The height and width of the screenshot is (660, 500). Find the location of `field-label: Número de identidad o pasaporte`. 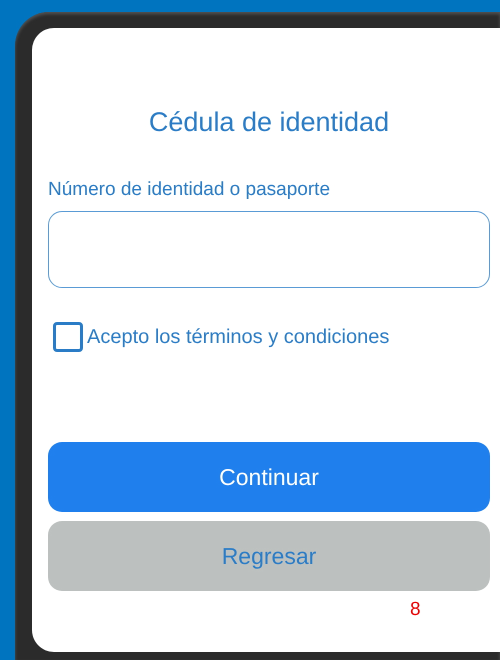

field-label: Número de identidad o pasaporte is located at coordinates (190, 190).